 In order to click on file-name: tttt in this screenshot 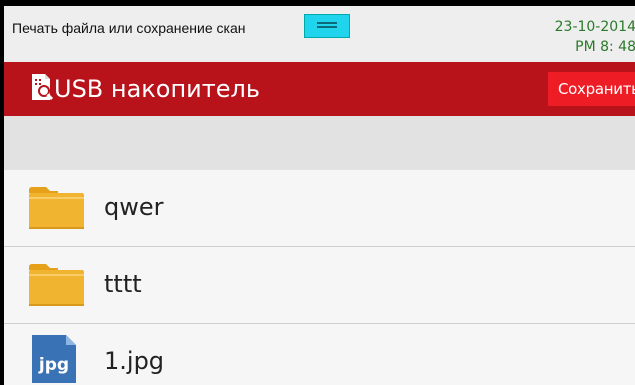, I will do `click(123, 284)`.